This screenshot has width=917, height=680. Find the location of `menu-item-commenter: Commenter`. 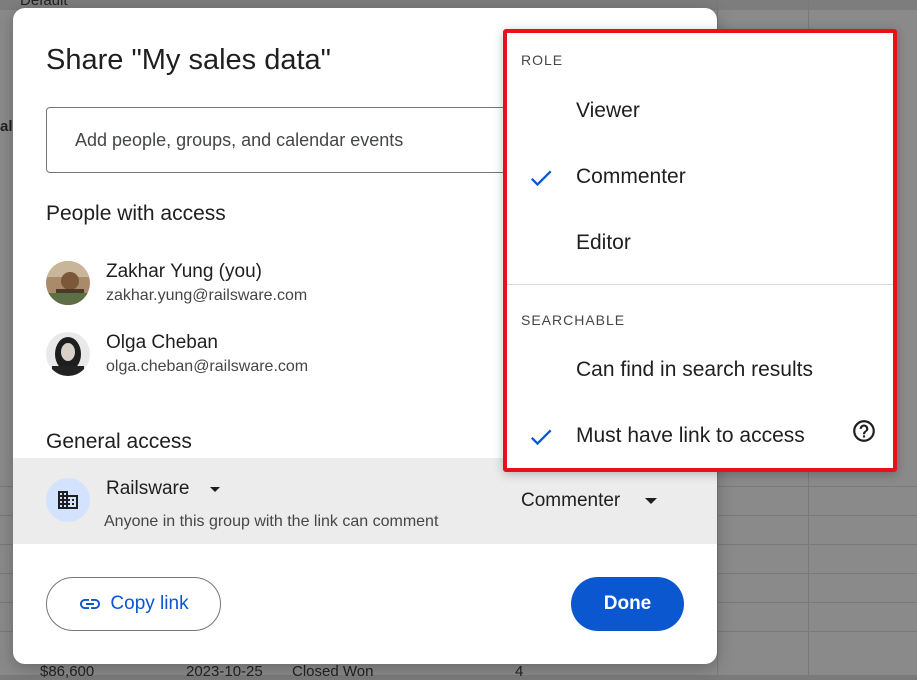

menu-item-commenter: Commenter is located at coordinates (700, 177).